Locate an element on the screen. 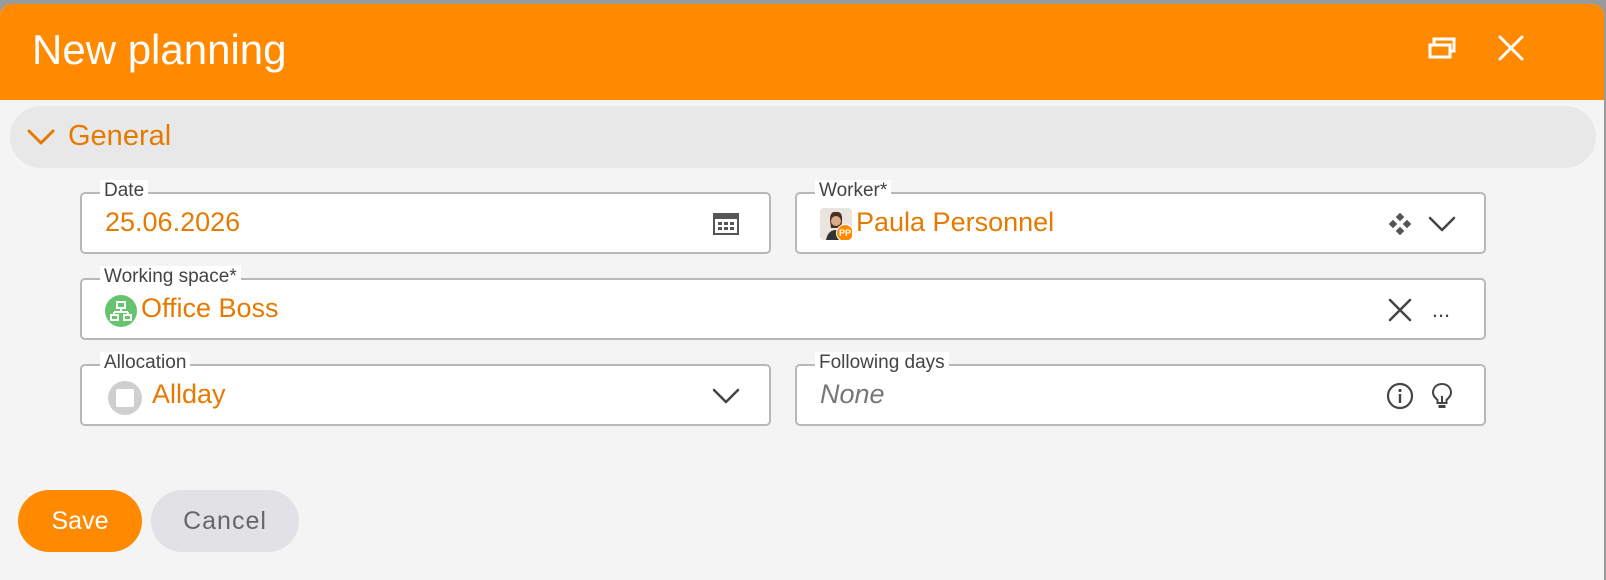 Image resolution: width=1606 pixels, height=580 pixels. section-general-label: General is located at coordinates (120, 136).